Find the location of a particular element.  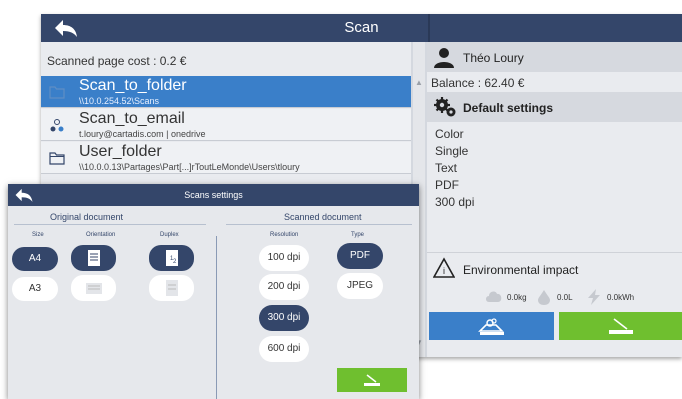

mail-icon is located at coordinates (57, 125).